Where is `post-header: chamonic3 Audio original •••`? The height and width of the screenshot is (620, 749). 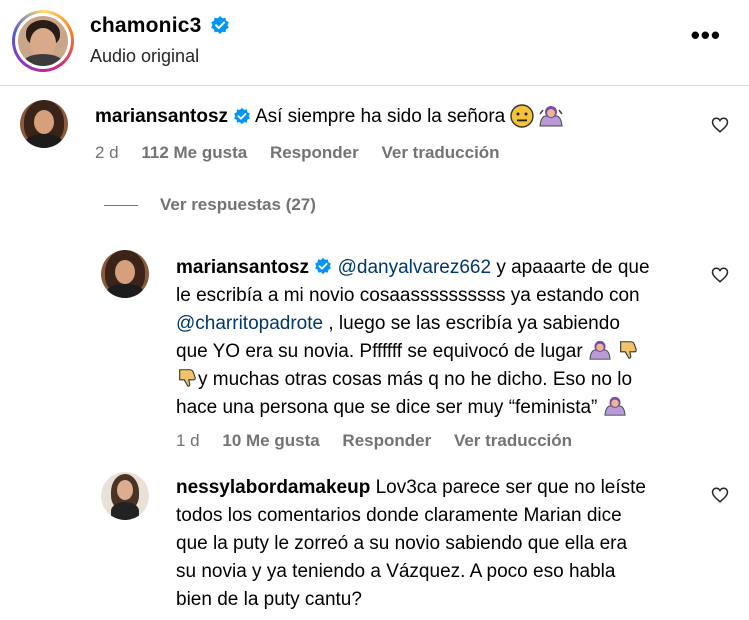 post-header: chamonic3 Audio original ••• is located at coordinates (374, 43).